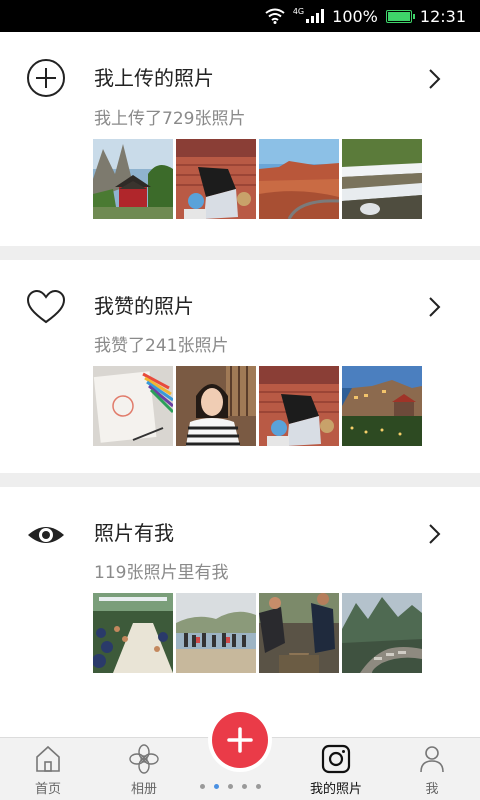 The height and width of the screenshot is (800, 480). What do you see at coordinates (143, 789) in the screenshot?
I see `nav-label: 相册` at bounding box center [143, 789].